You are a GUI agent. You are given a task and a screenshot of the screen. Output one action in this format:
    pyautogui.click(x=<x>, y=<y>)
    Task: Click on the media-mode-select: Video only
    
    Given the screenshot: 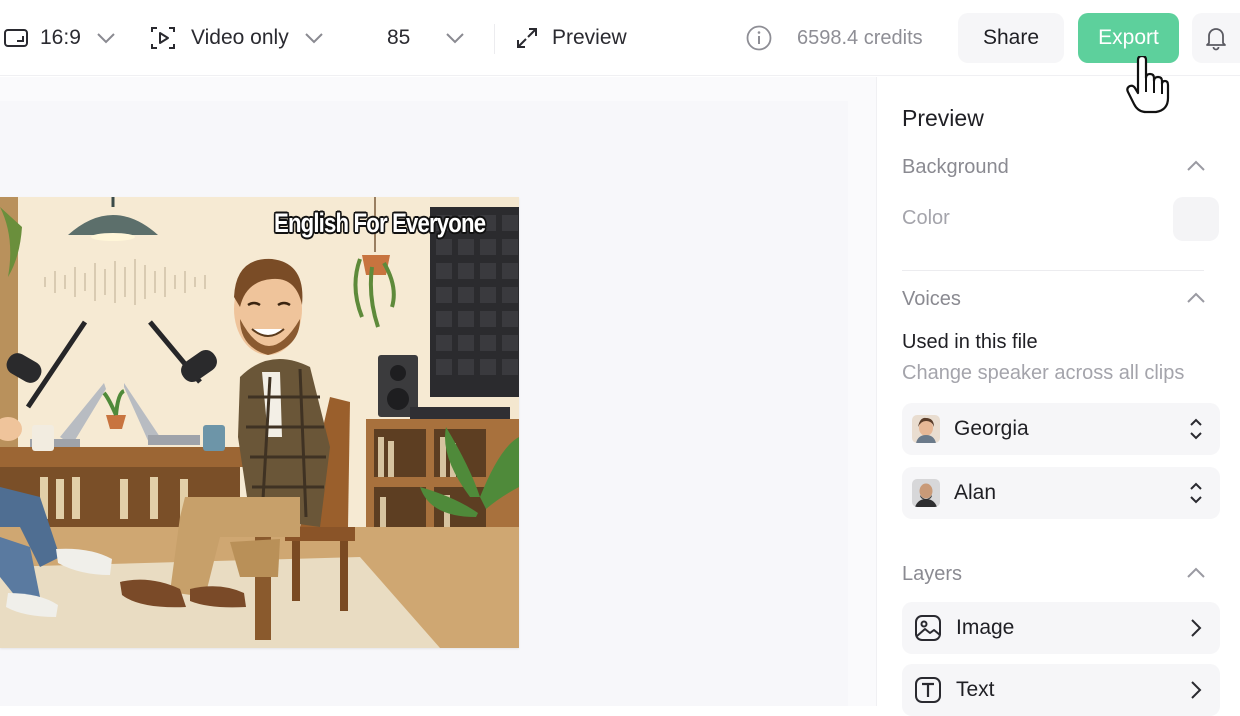 What is the action you would take?
    pyautogui.click(x=236, y=38)
    